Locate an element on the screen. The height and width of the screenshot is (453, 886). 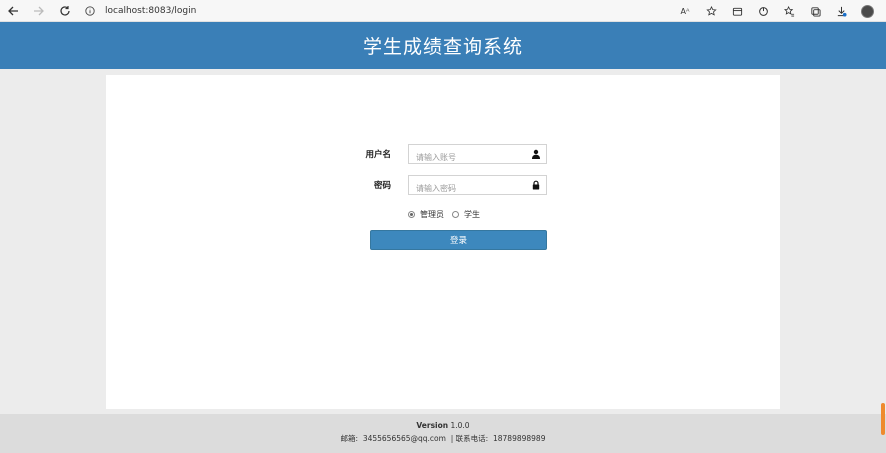
username-row: 用户名 is located at coordinates (443, 155).